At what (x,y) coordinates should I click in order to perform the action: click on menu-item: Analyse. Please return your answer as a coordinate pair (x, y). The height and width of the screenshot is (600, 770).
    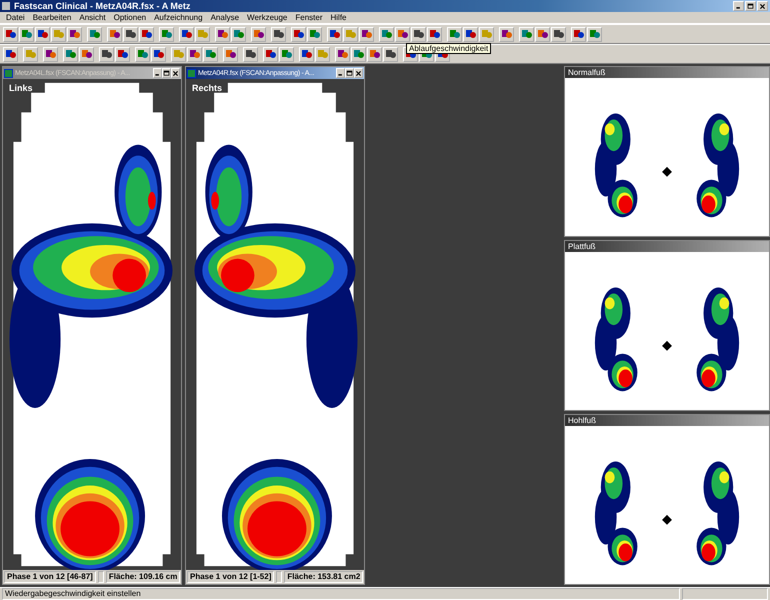
    Looking at the image, I should click on (225, 17).